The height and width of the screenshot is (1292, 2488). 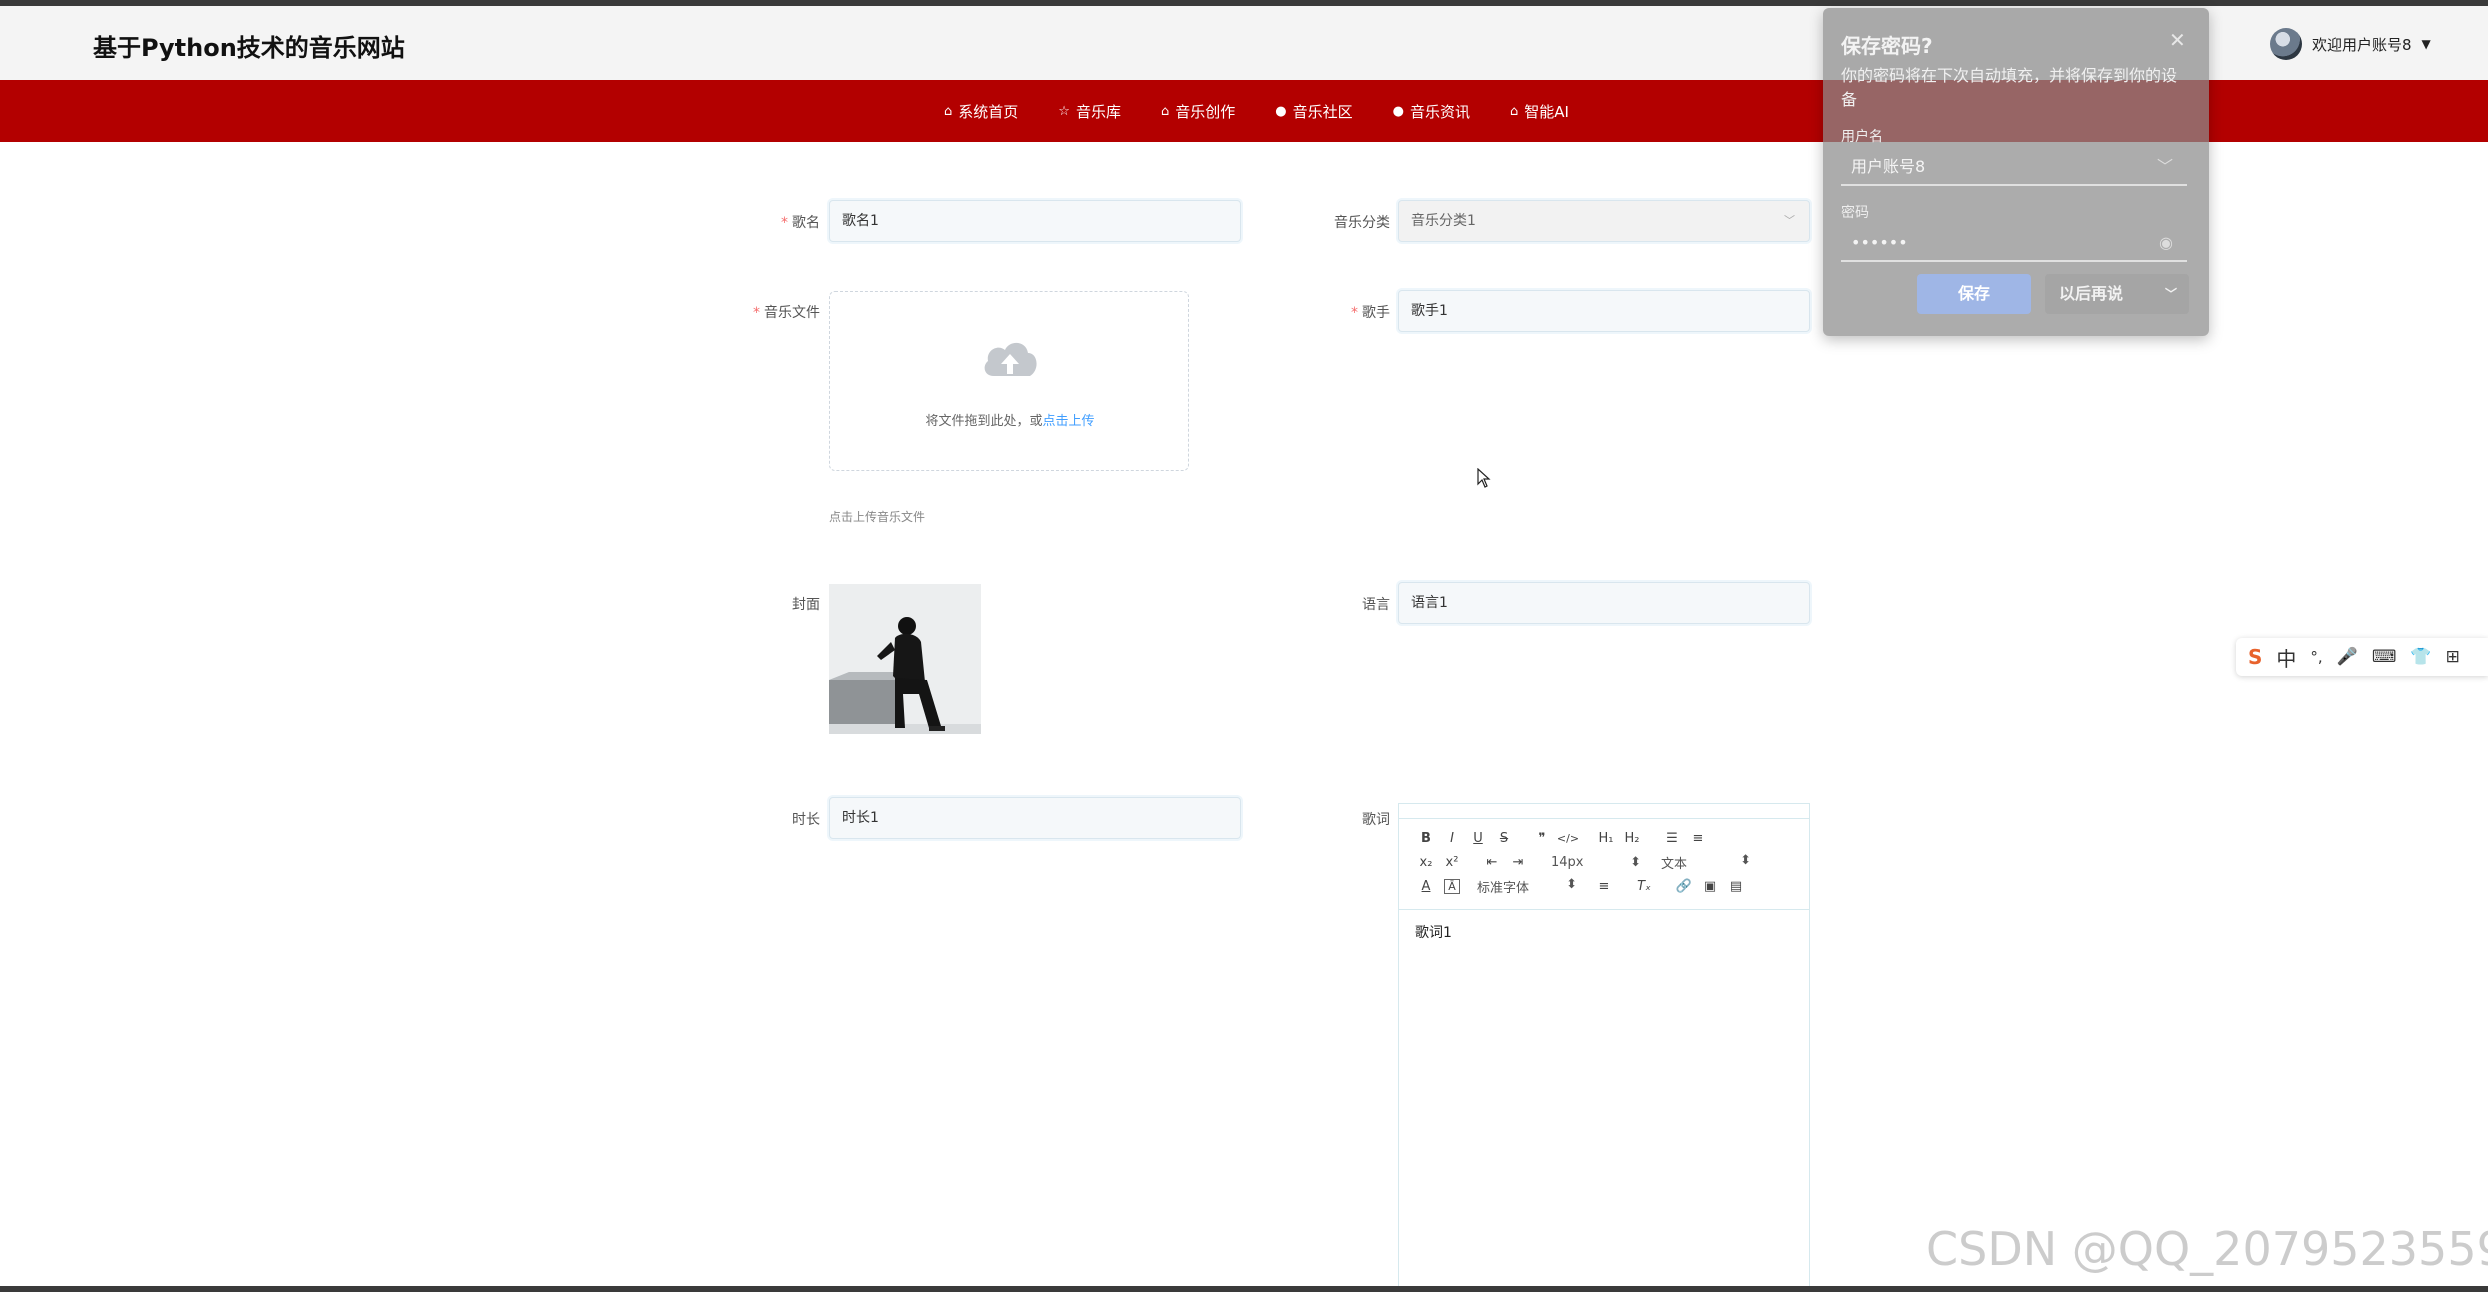 I want to click on keyboard-icon: ⌨, so click(x=2384, y=657).